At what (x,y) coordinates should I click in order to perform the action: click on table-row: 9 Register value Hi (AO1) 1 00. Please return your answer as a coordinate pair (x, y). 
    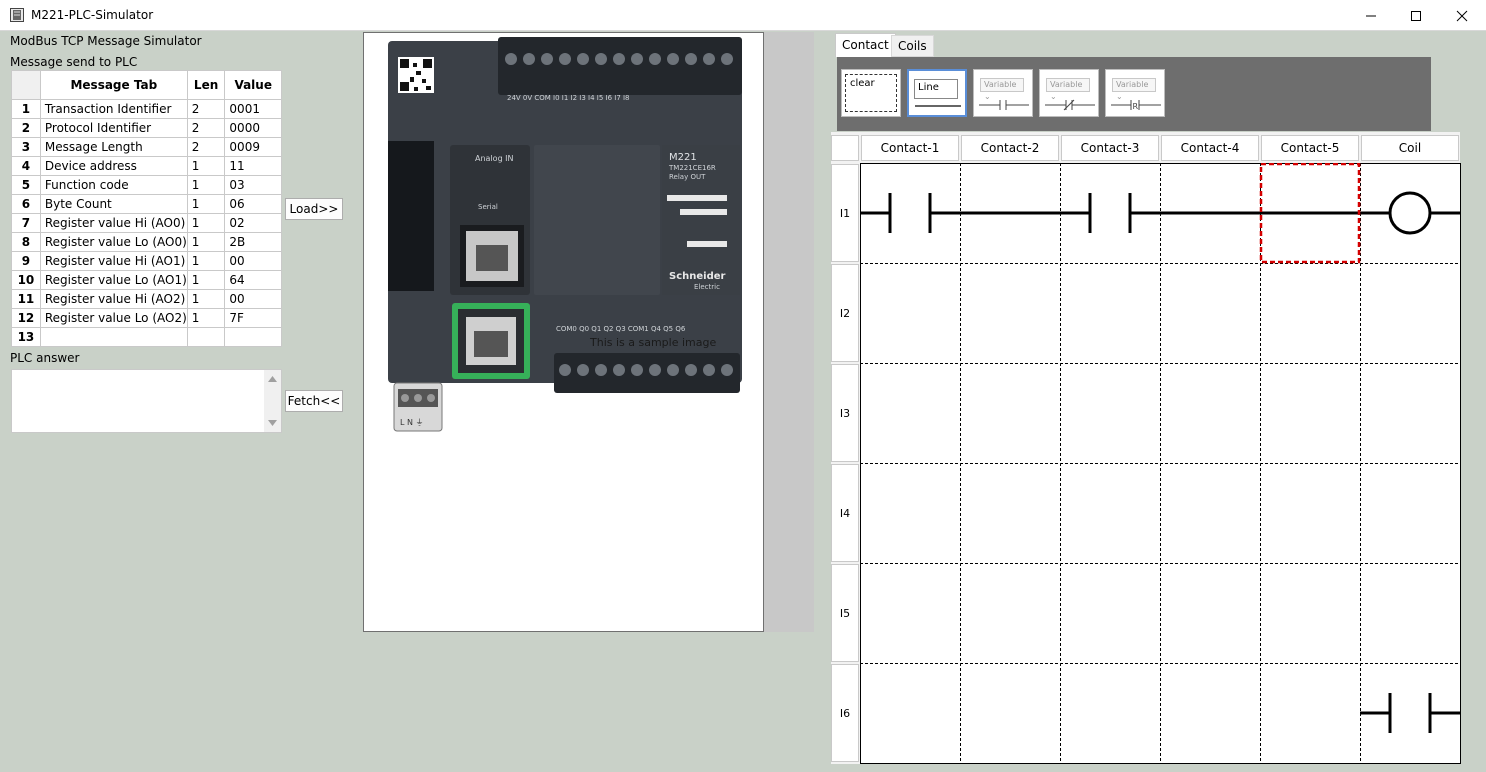
    Looking at the image, I should click on (146, 261).